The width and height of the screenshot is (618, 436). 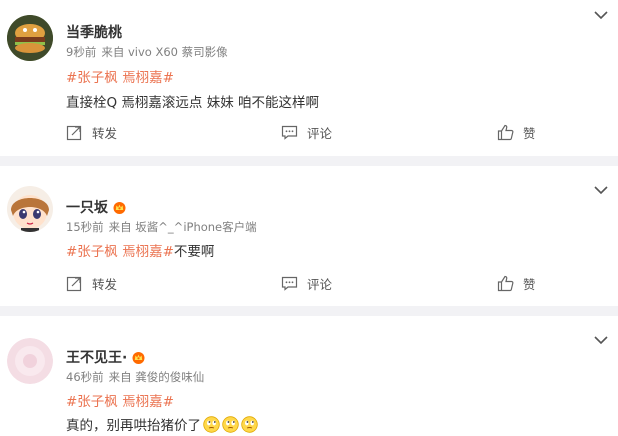 What do you see at coordinates (96, 357) in the screenshot?
I see `username: 王不见王·` at bounding box center [96, 357].